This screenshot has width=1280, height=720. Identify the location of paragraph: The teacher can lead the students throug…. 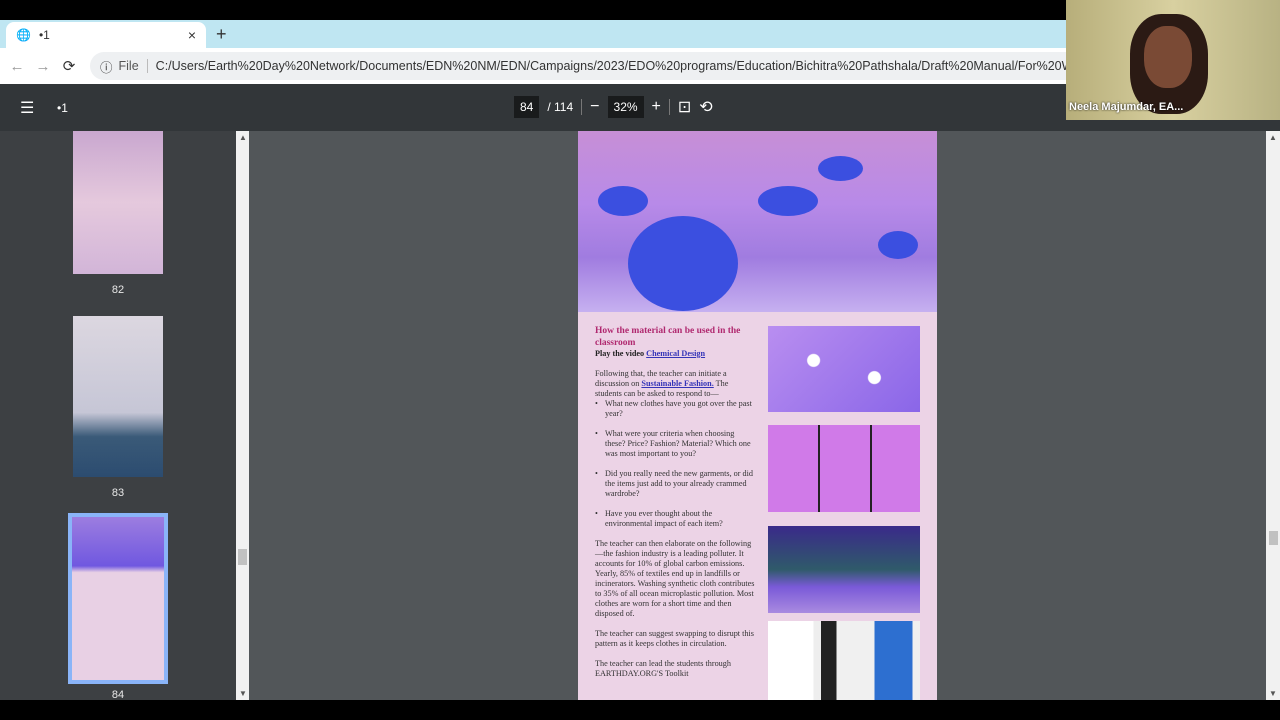
(663, 668).